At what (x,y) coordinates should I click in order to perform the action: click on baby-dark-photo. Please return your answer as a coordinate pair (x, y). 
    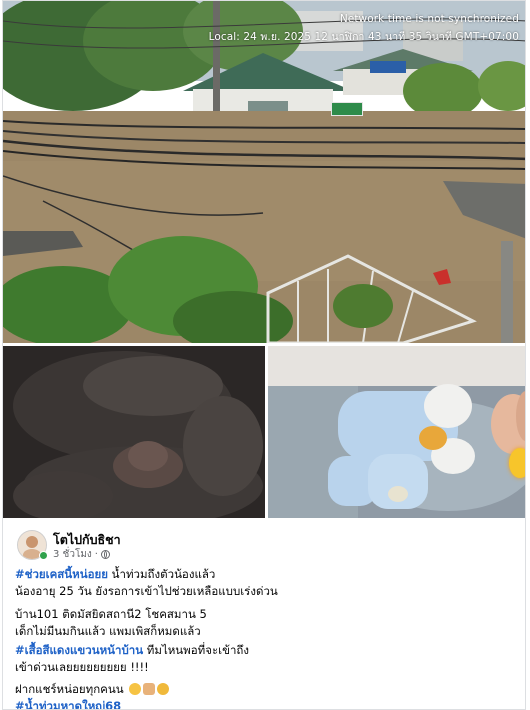
    Looking at the image, I should click on (134, 432).